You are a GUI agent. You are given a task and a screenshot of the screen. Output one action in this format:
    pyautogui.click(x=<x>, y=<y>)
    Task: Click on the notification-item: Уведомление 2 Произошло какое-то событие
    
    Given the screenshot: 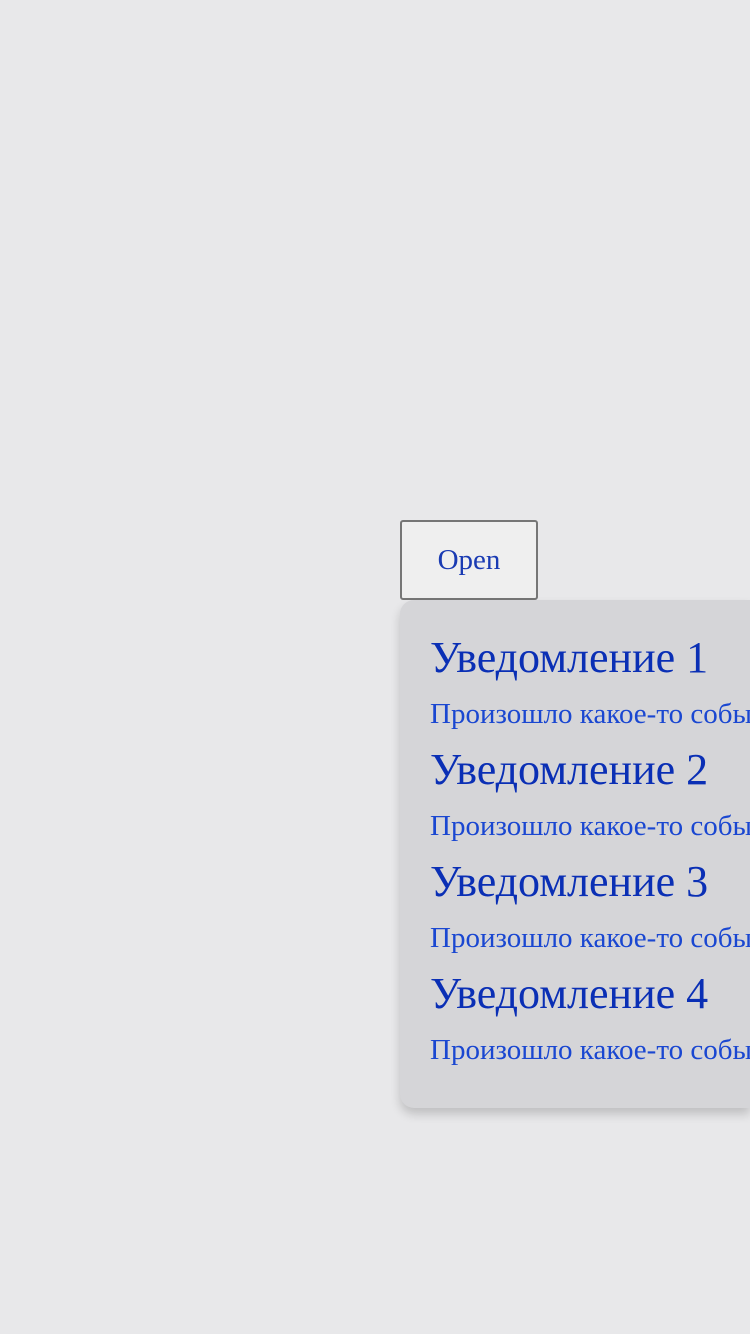 What is the action you would take?
    pyautogui.click(x=590, y=792)
    